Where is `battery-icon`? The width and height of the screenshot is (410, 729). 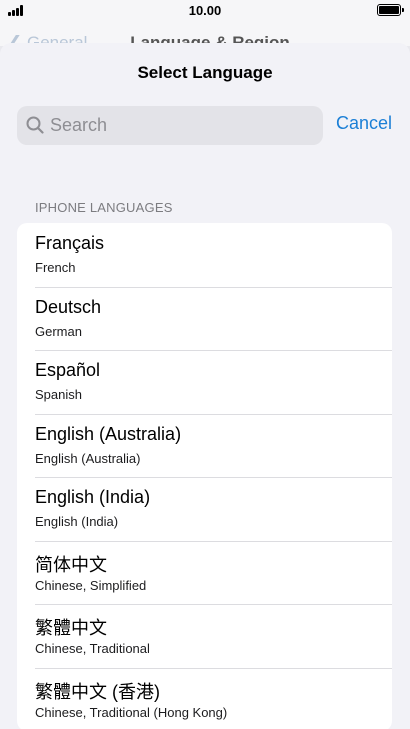 battery-icon is located at coordinates (390, 10).